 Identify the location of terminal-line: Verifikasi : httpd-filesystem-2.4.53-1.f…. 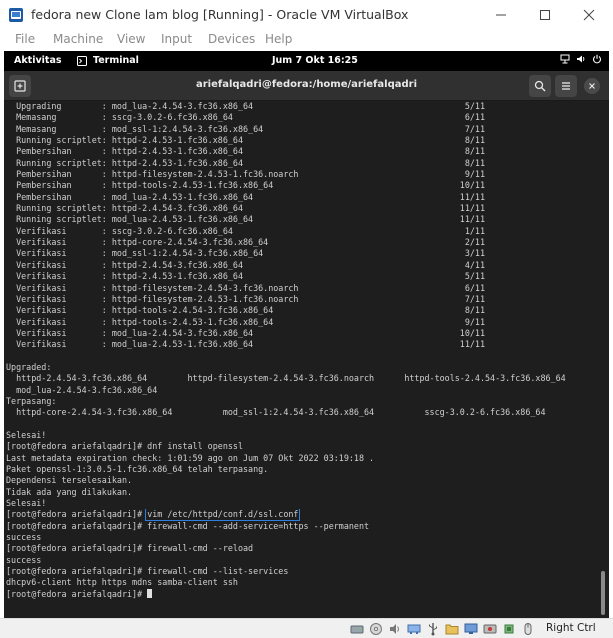
(246, 298).